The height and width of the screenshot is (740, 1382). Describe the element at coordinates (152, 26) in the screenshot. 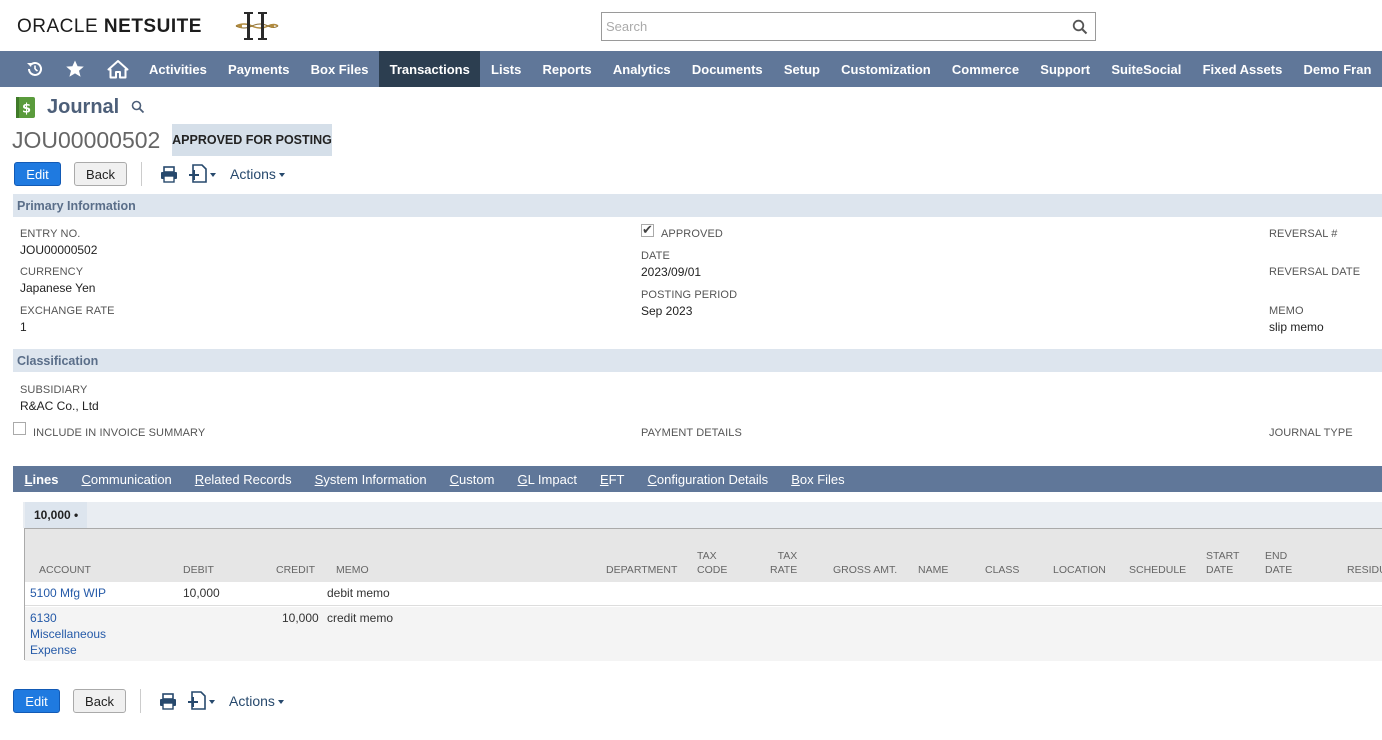

I see `logo-netsuite-text: NETSUITE` at that location.